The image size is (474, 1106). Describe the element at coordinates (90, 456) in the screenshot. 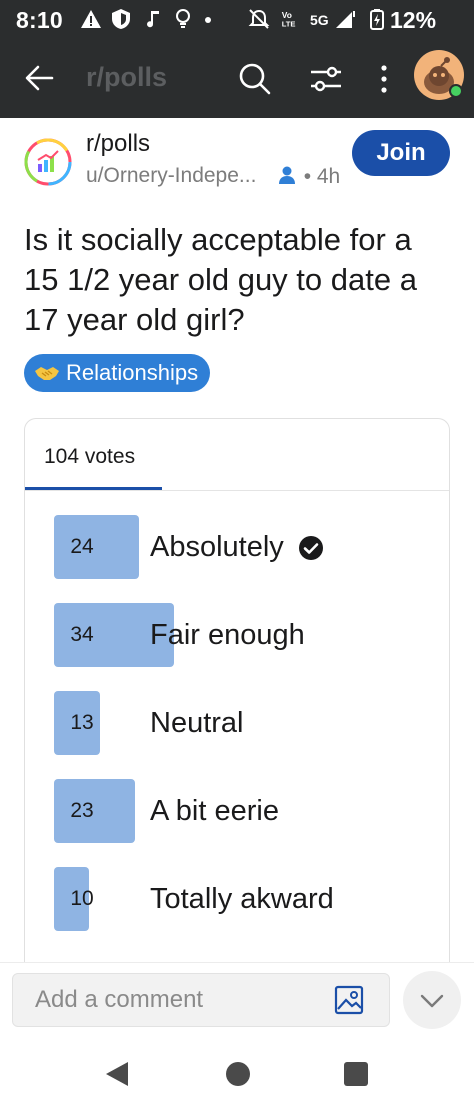

I see `votes-count: 104 votes` at that location.